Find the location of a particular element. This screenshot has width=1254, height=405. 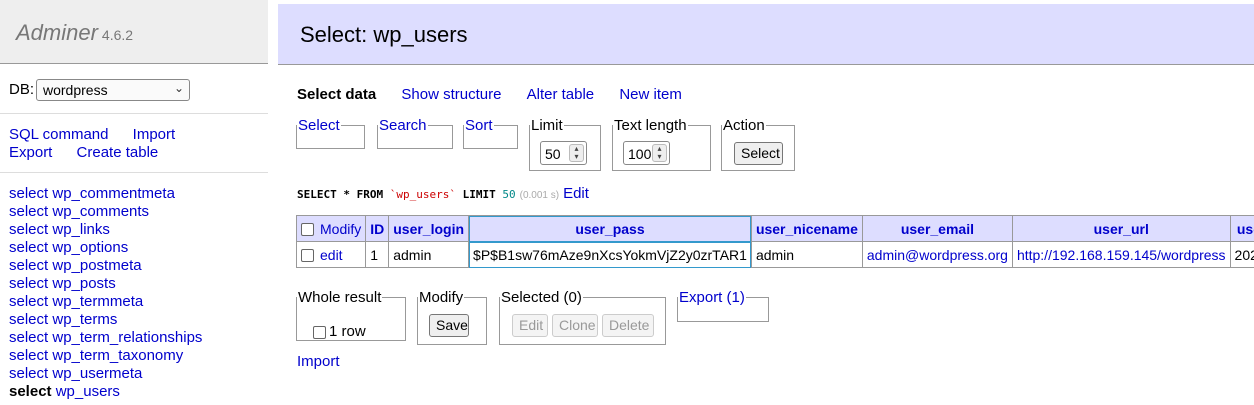

cell-user-registered: 2021-05-1 is located at coordinates (1241, 254).